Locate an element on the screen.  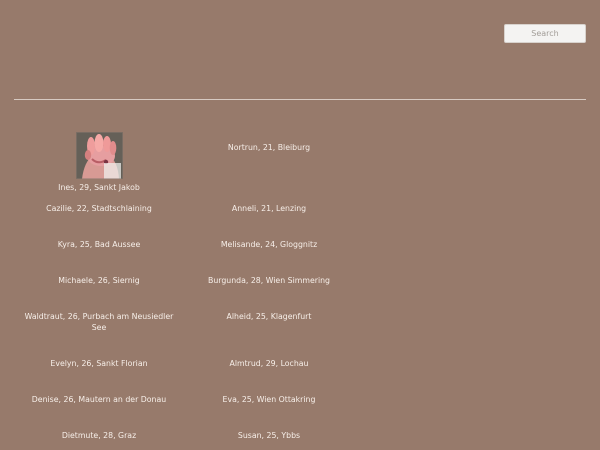
profile-name-location: Nortrun, 21, Bleiburg is located at coordinates (269, 147).